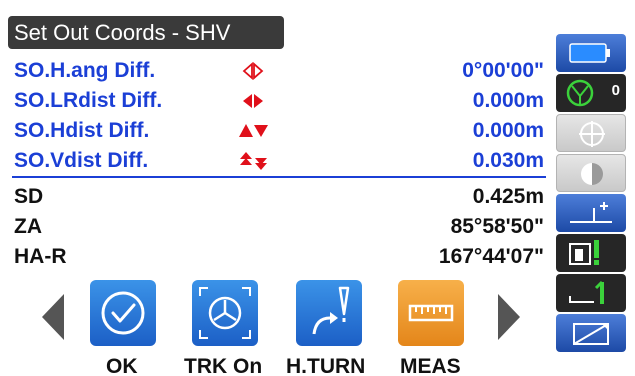 Image resolution: width=635 pixels, height=376 pixels. I want to click on row-h-angle-diff: SO.H.ang Diff. 0°00'00", so click(279, 71).